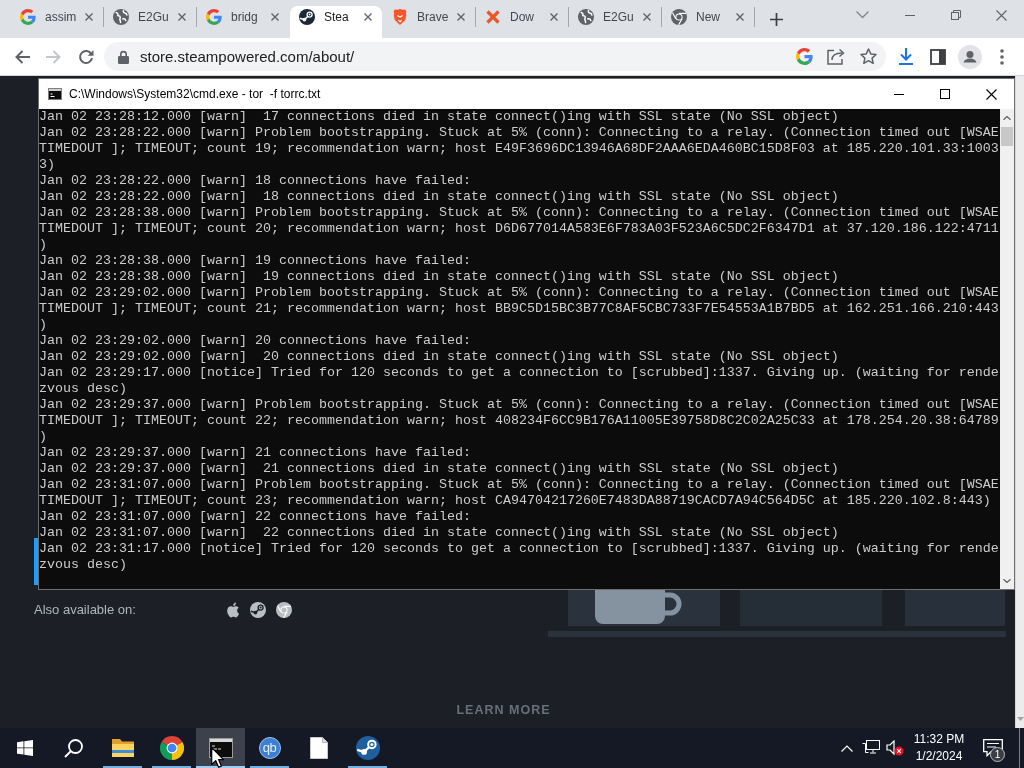 The height and width of the screenshot is (768, 1024). Describe the element at coordinates (243, 22) in the screenshot. I see `browser-tab: bridg` at that location.